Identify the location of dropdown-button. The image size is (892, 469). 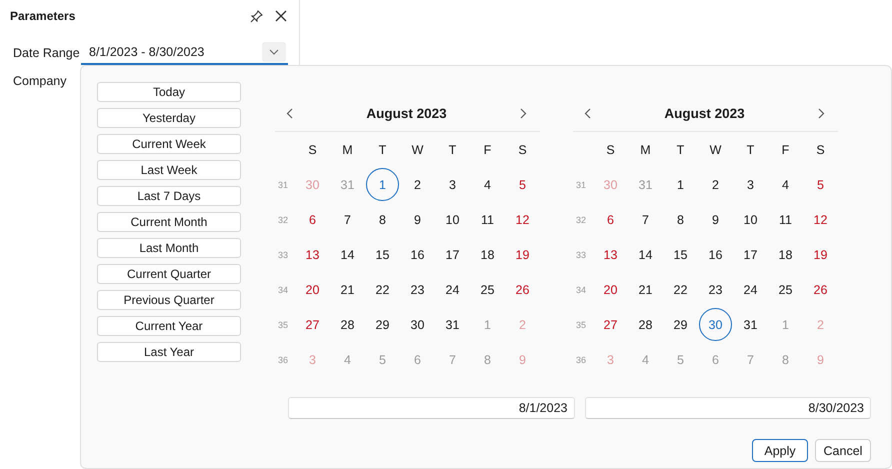
(274, 52).